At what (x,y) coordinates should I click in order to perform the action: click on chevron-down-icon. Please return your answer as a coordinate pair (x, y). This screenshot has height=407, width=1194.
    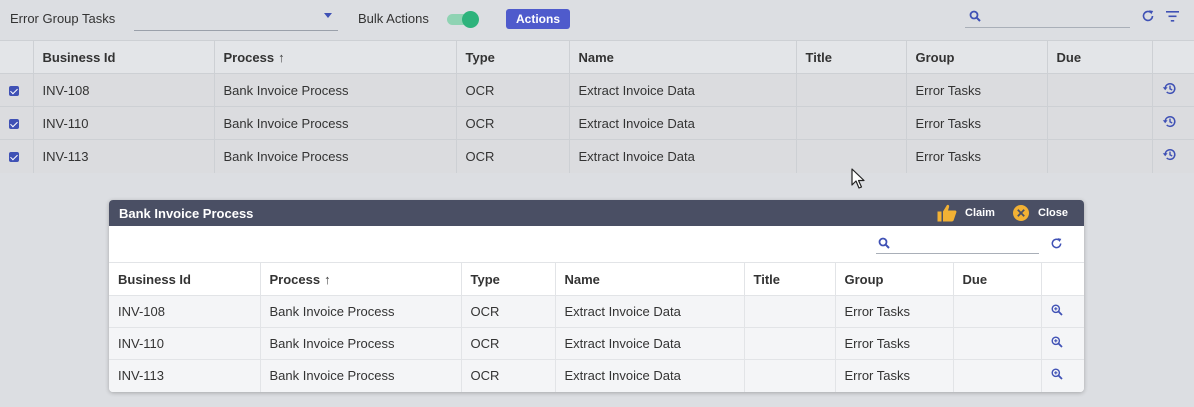
    Looking at the image, I should click on (328, 15).